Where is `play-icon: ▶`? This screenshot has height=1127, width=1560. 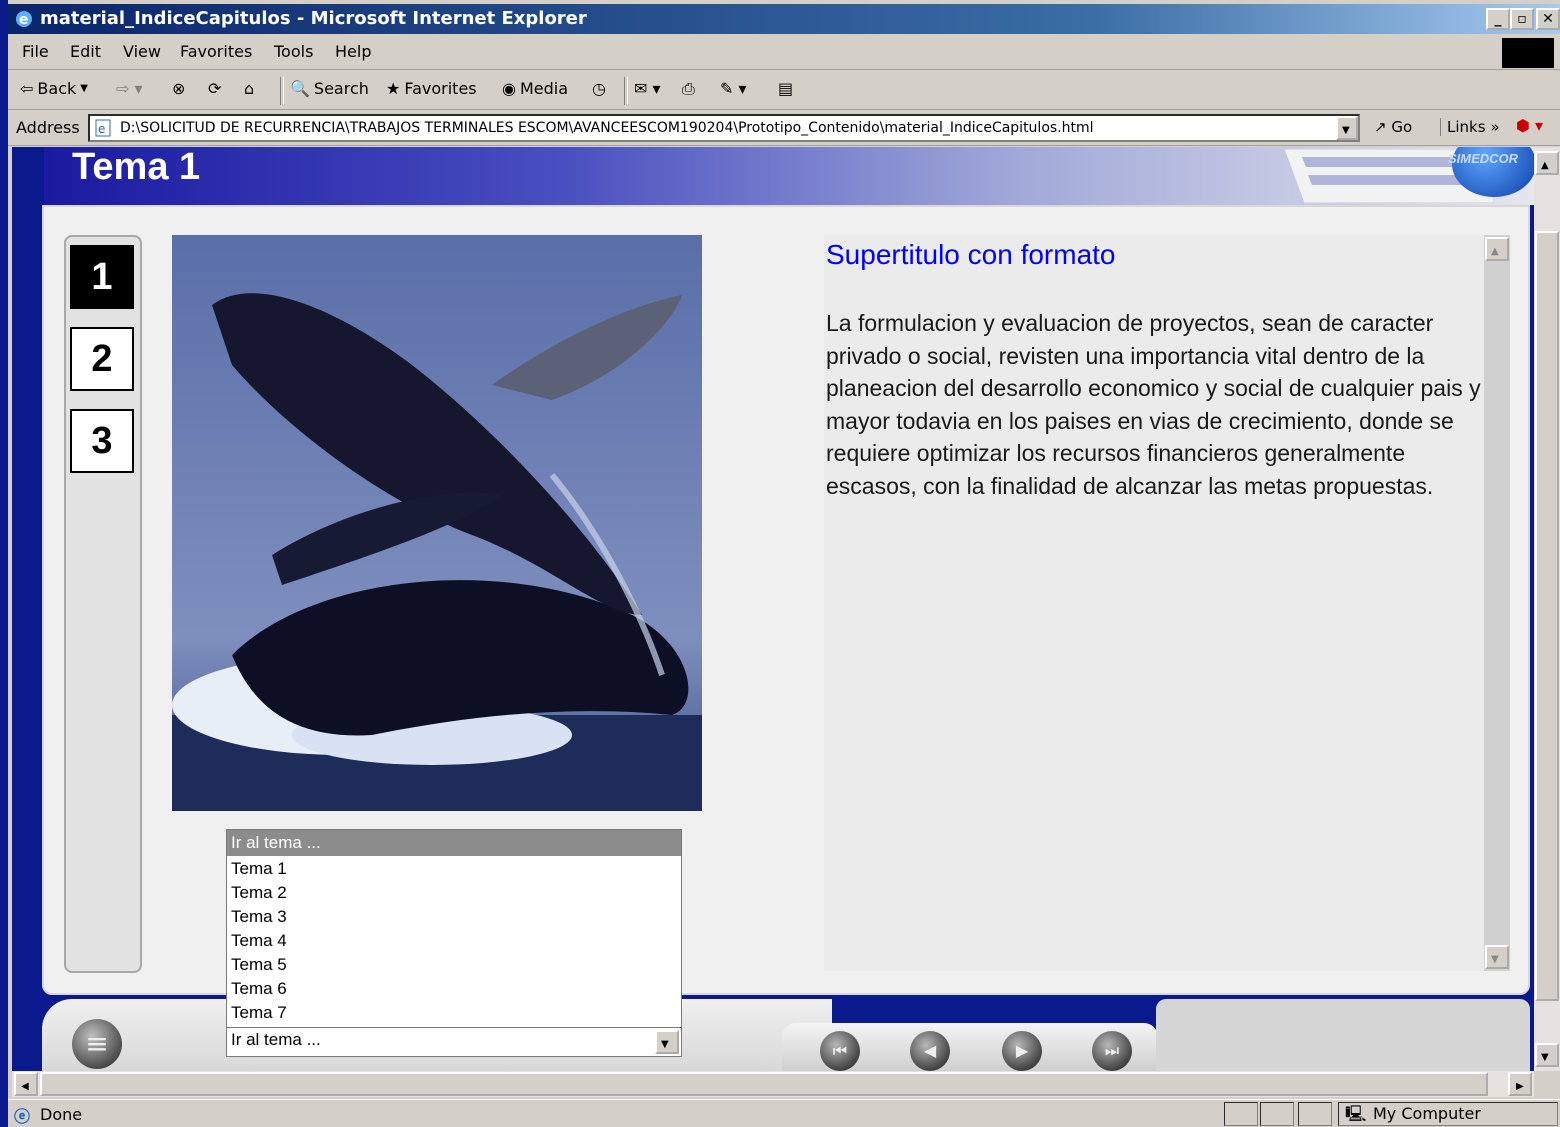
play-icon: ▶ is located at coordinates (1022, 1050).